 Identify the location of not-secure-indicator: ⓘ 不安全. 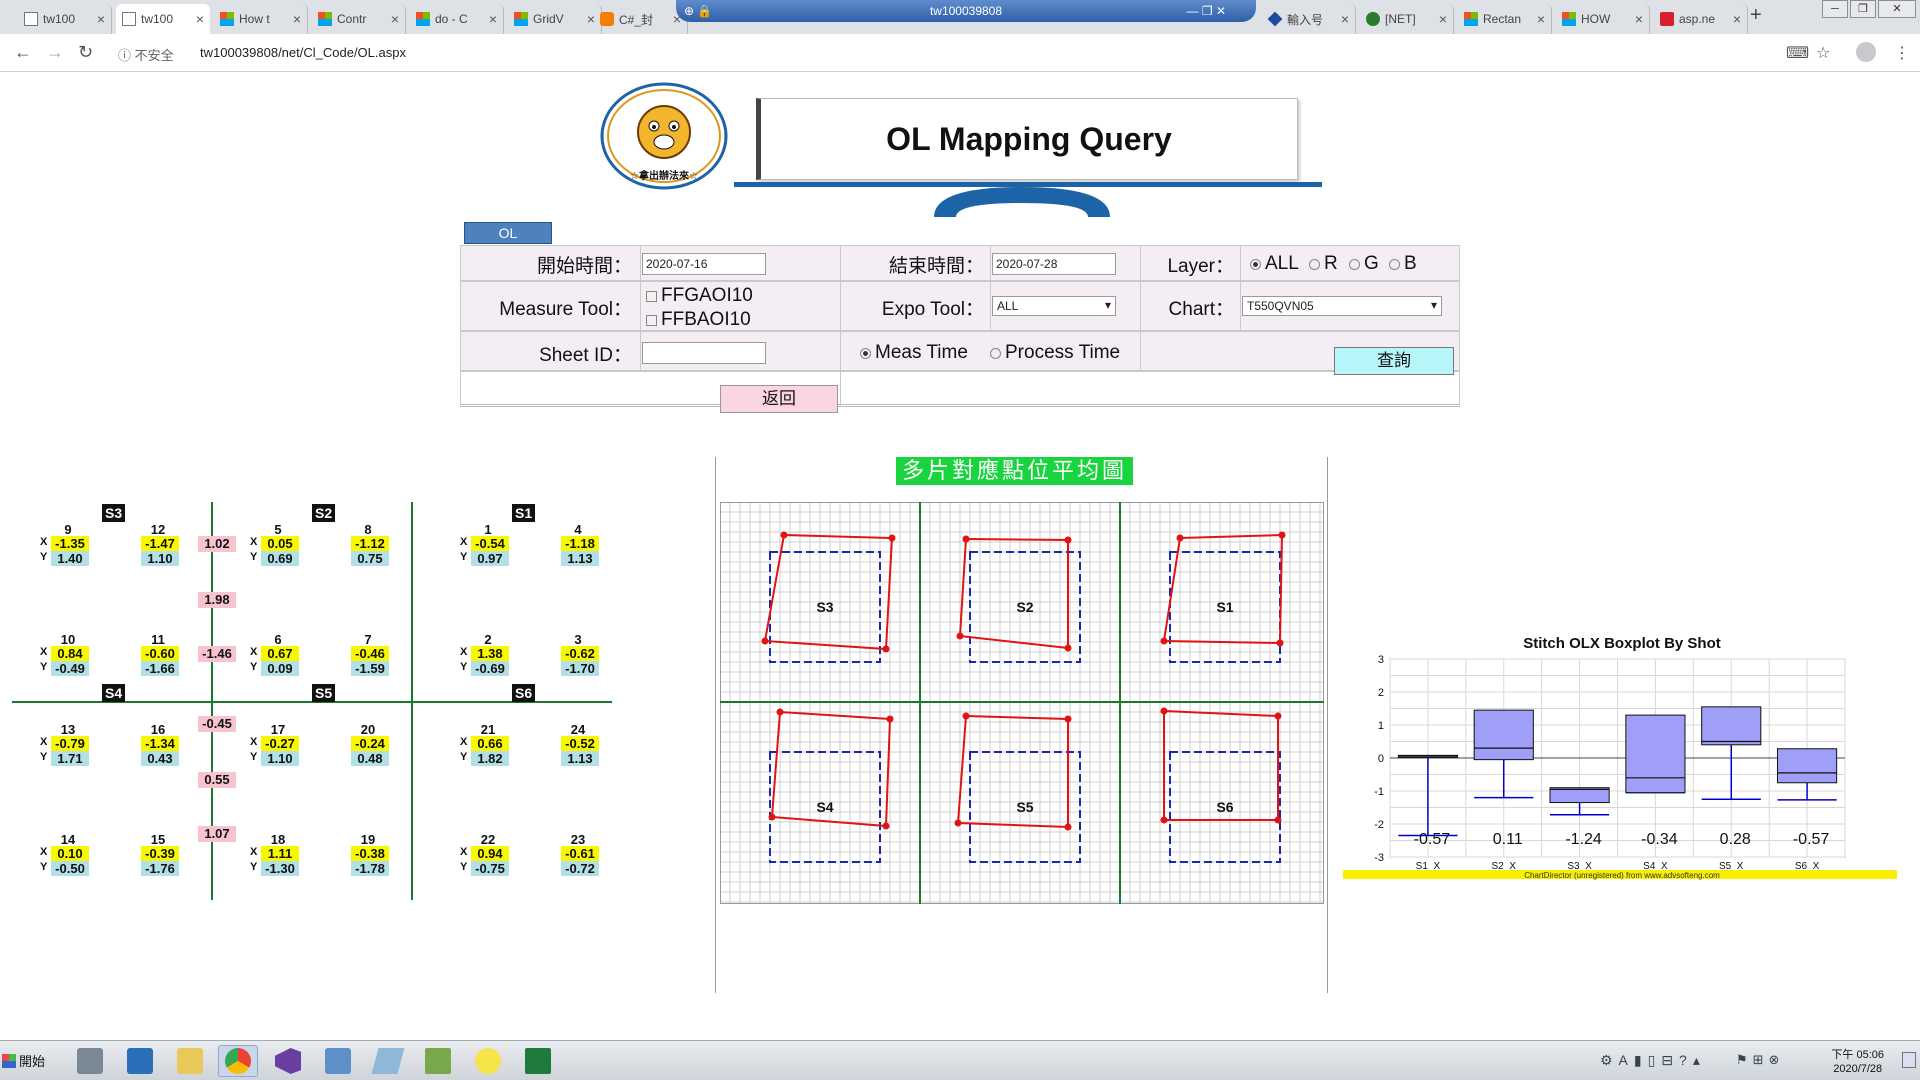
(146, 54).